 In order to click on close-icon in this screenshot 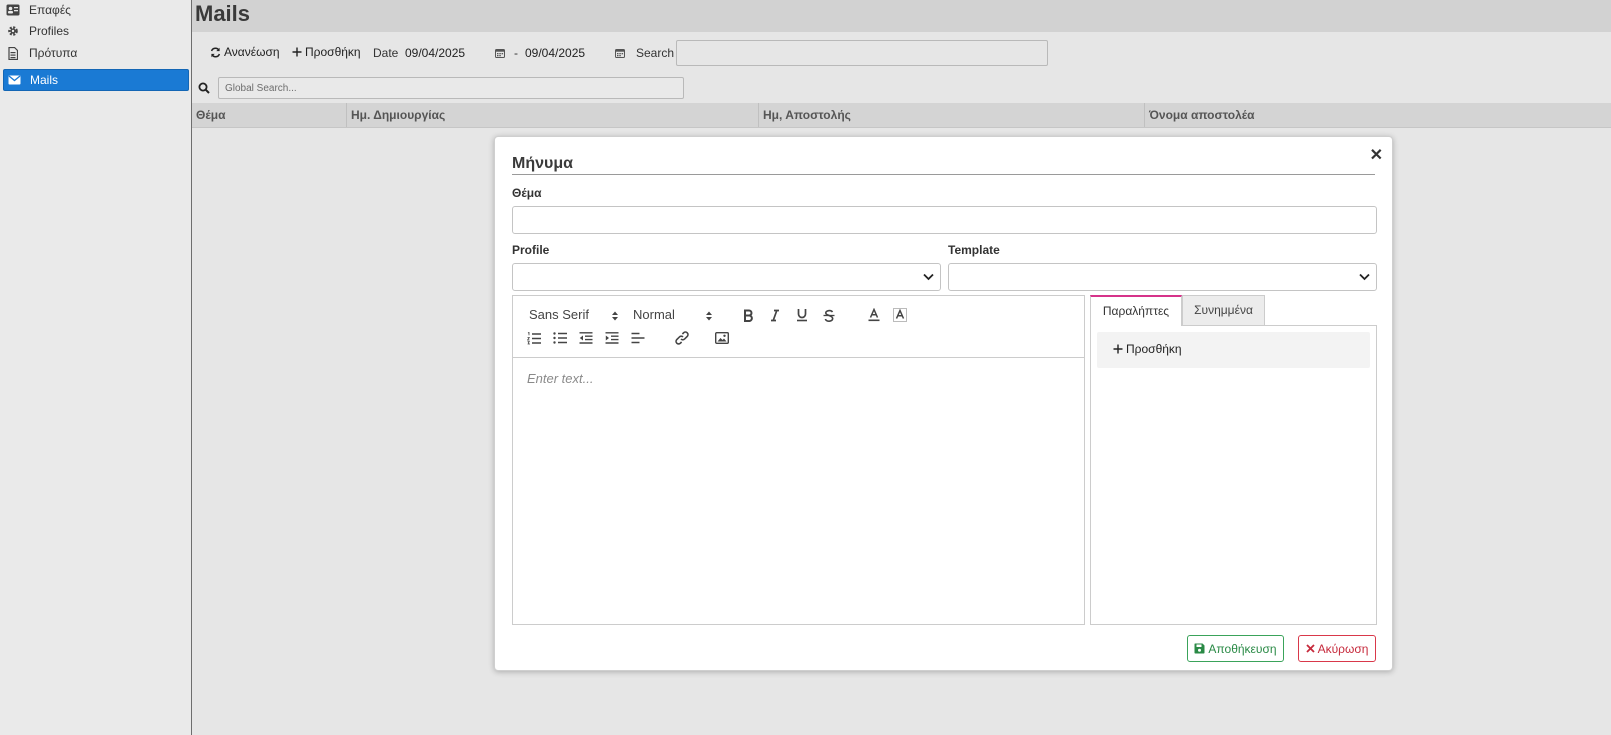, I will do `click(1310, 648)`.